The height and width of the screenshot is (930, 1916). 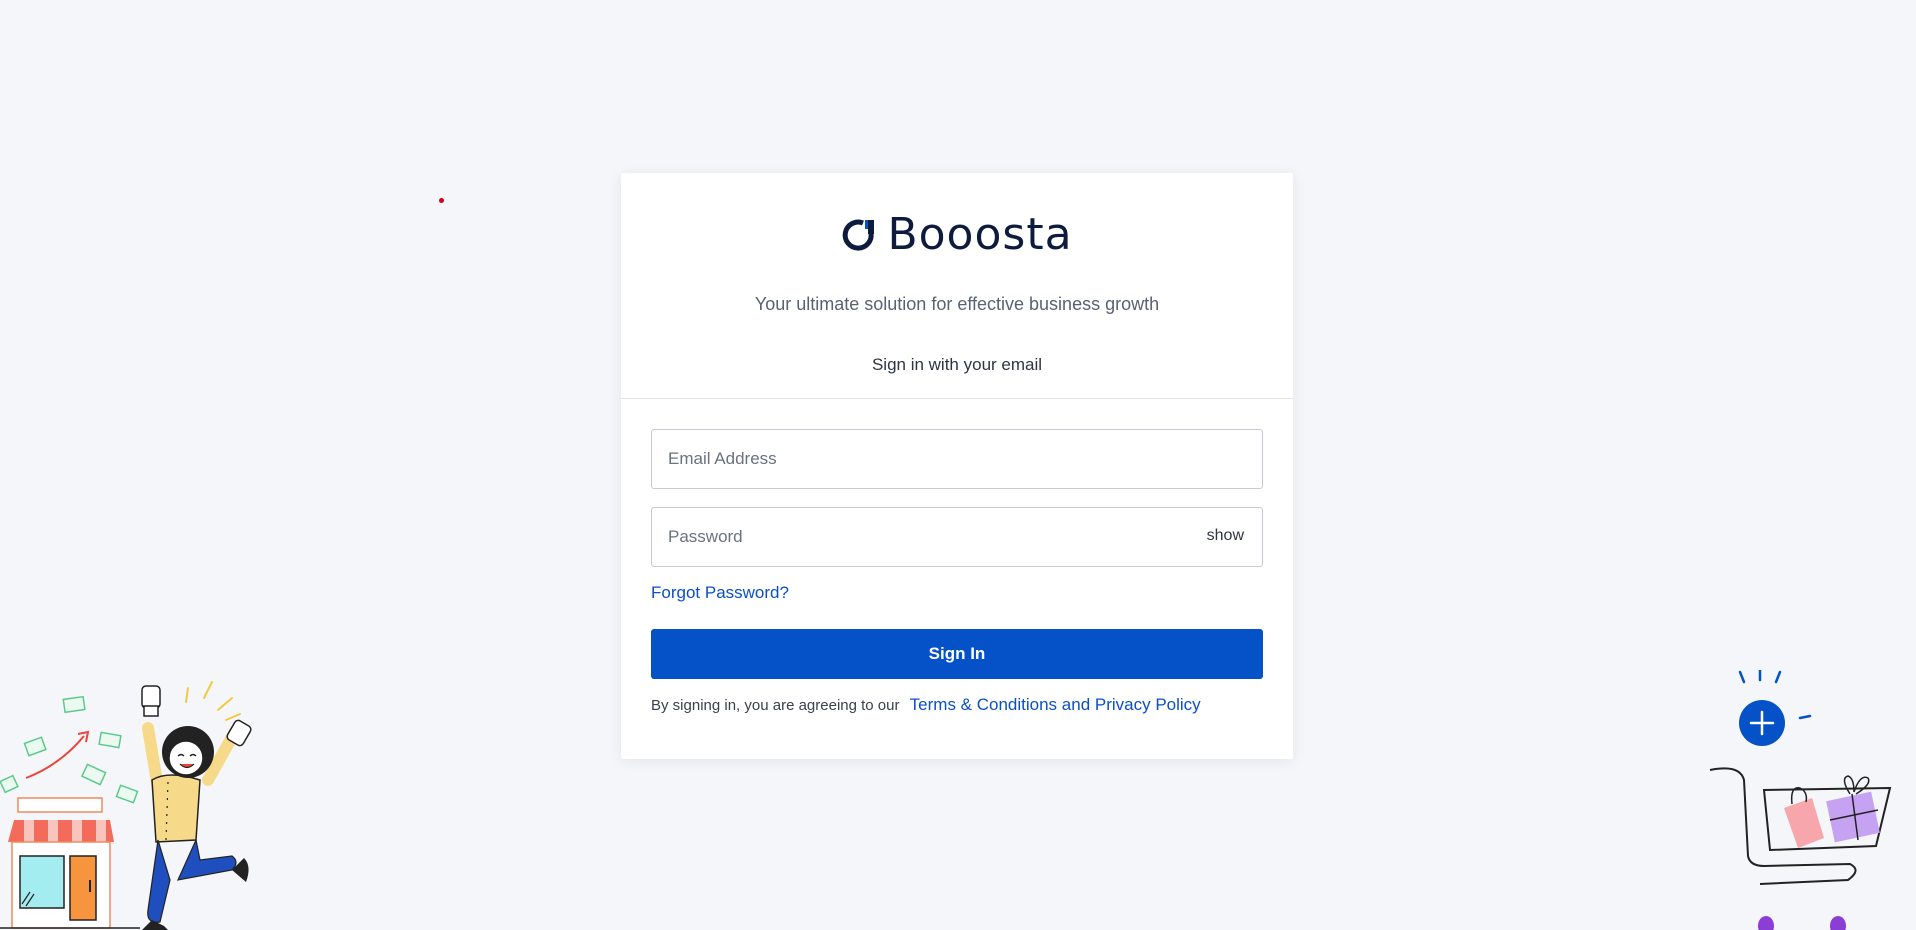 What do you see at coordinates (1055, 704) in the screenshot?
I see `terms-privacy-link: Terms & Conditions and Privacy Policy` at bounding box center [1055, 704].